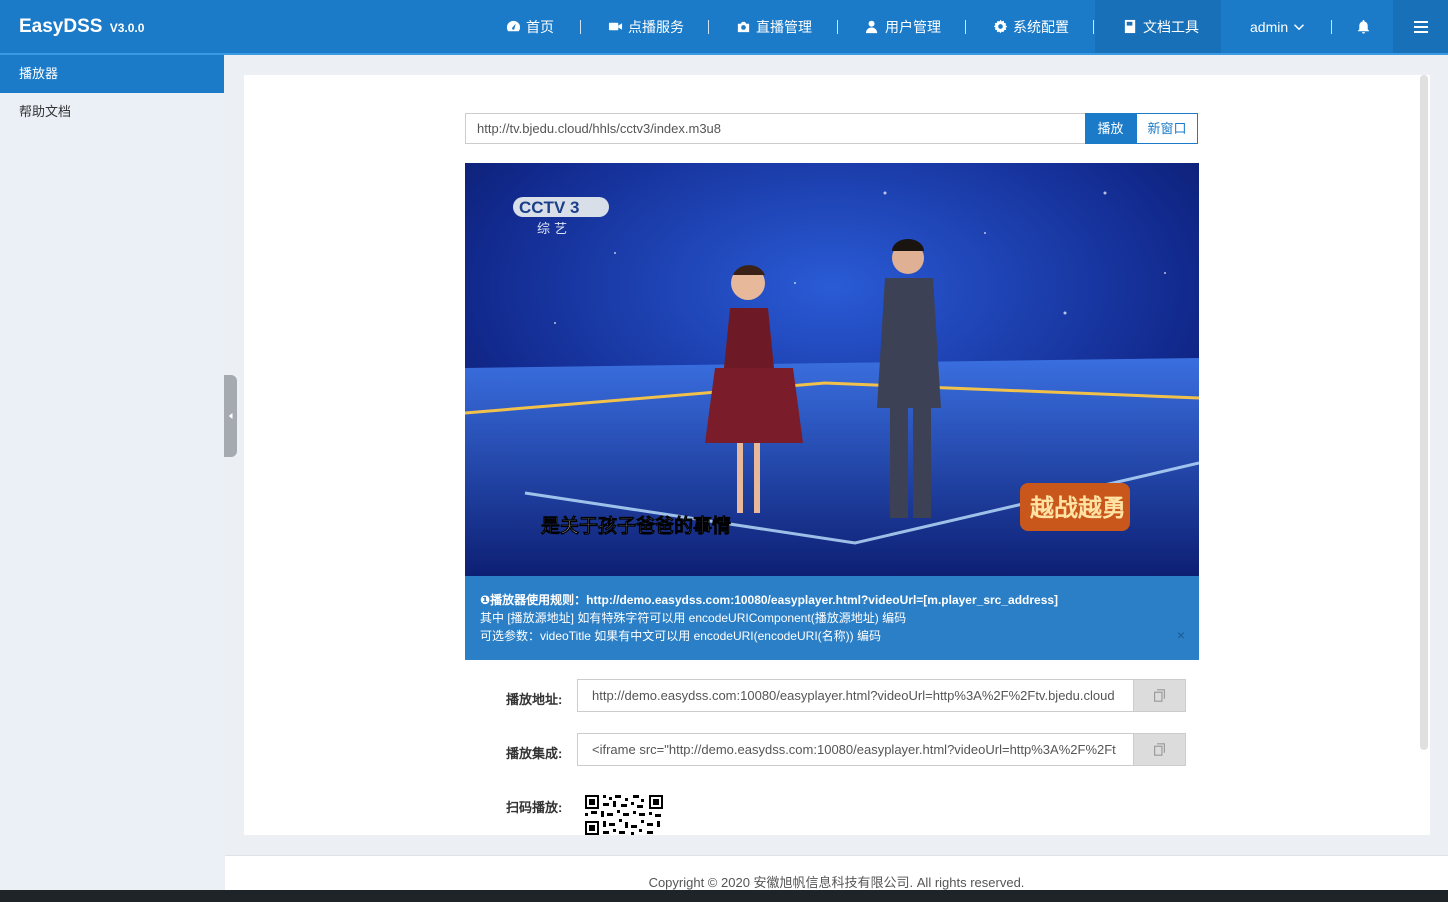 Image resolution: width=1448 pixels, height=902 pixels. What do you see at coordinates (549, 207) in the screenshot?
I see `channel-logo-text: CCTV 3` at bounding box center [549, 207].